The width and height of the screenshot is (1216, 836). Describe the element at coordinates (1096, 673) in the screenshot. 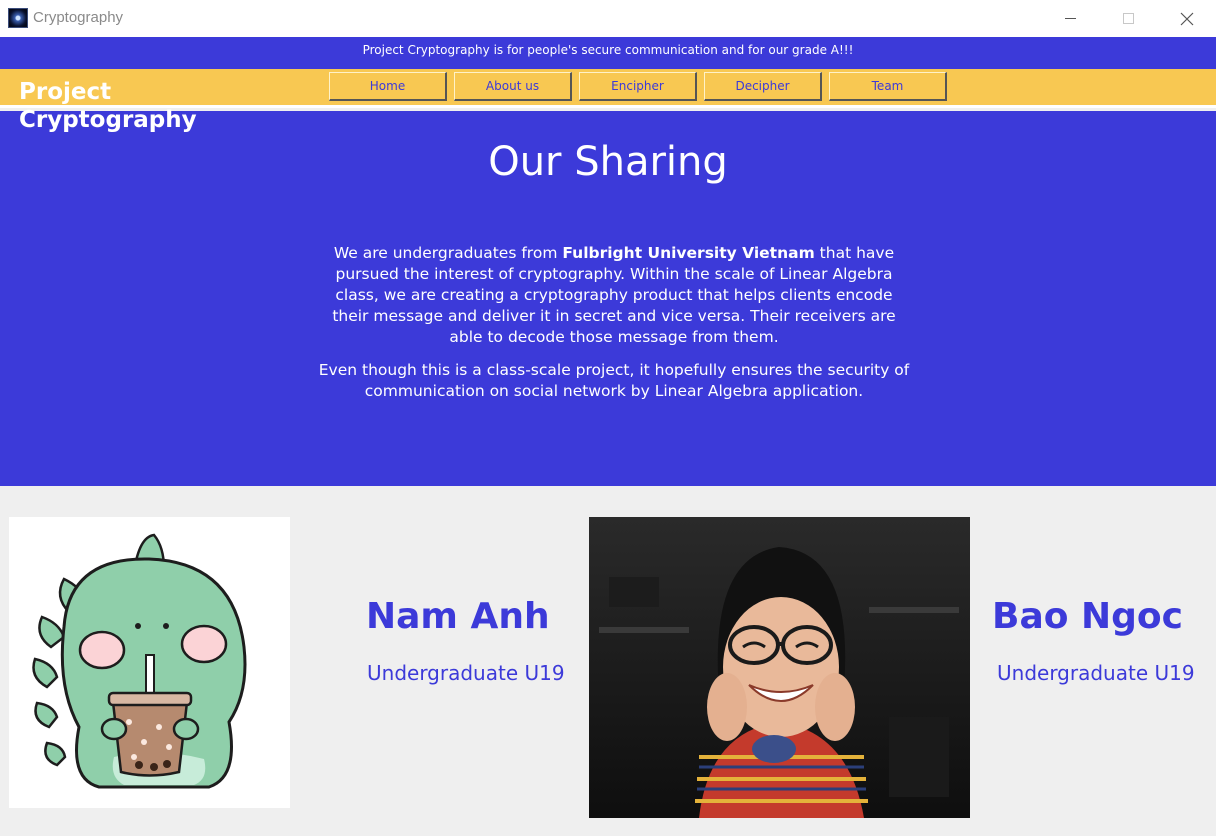

I see `member-role-2: Undergraduate U19` at that location.